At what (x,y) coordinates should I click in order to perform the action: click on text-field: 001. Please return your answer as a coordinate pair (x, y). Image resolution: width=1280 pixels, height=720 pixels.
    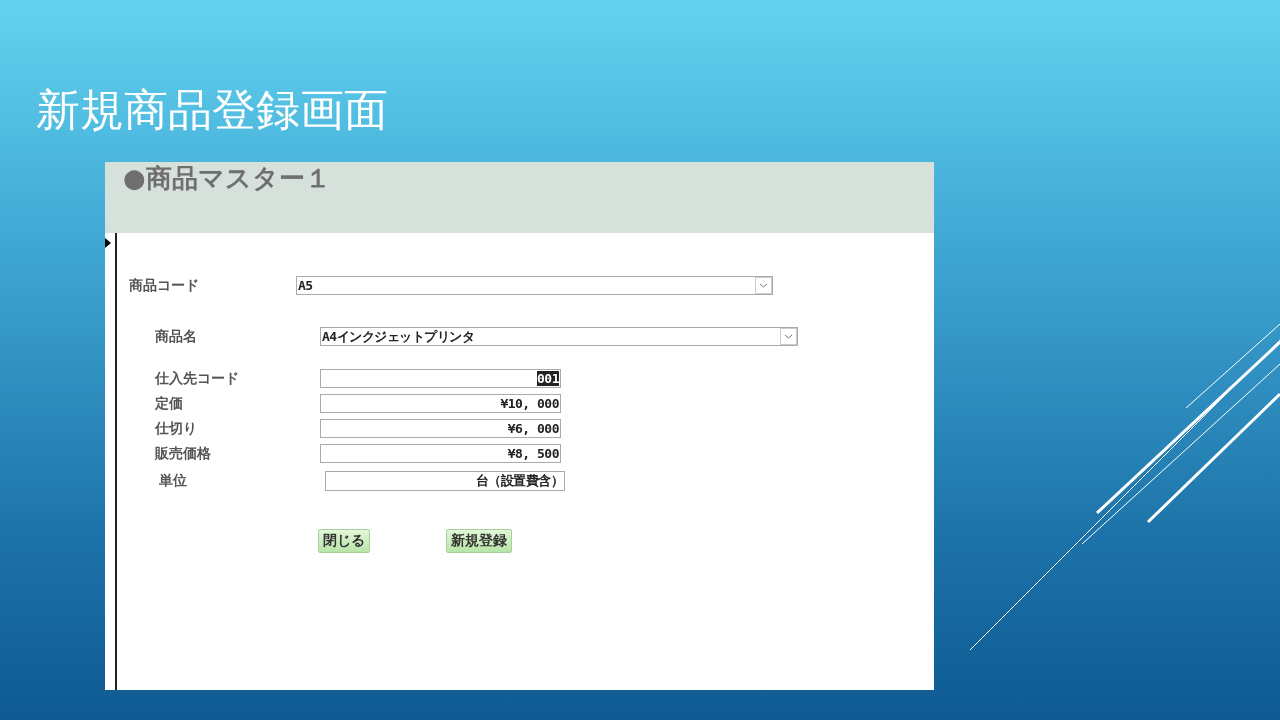
    Looking at the image, I should click on (440, 378).